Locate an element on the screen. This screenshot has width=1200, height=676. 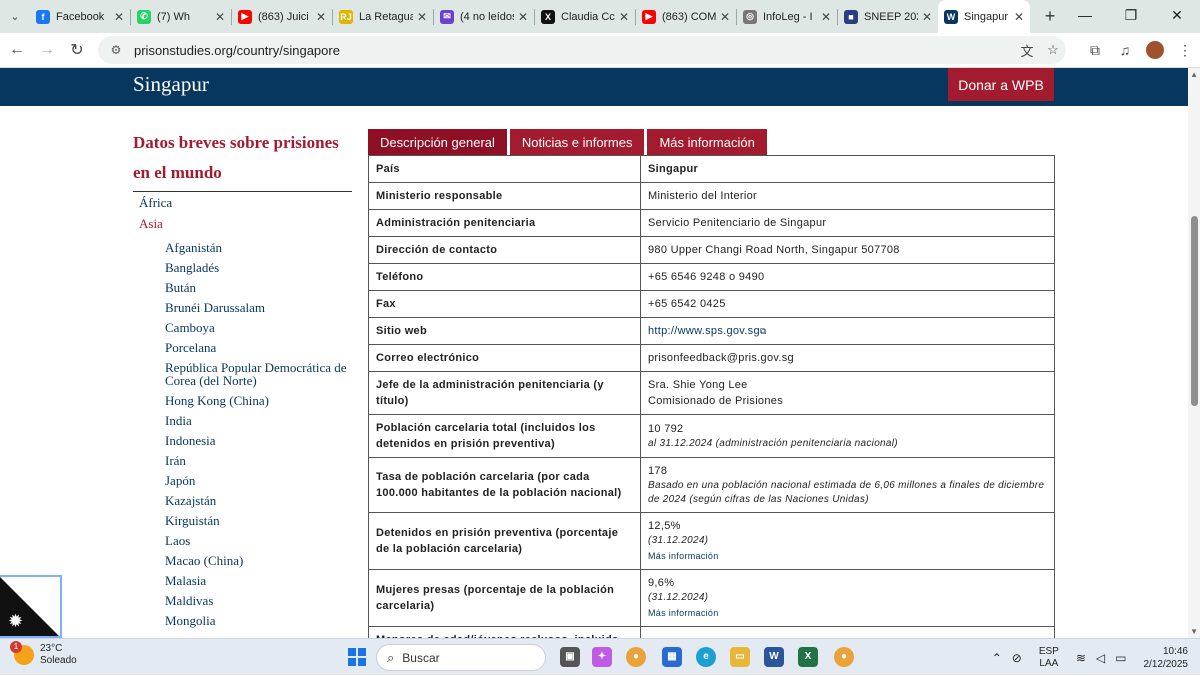
search-icon: ⌕ is located at coordinates (391, 657).